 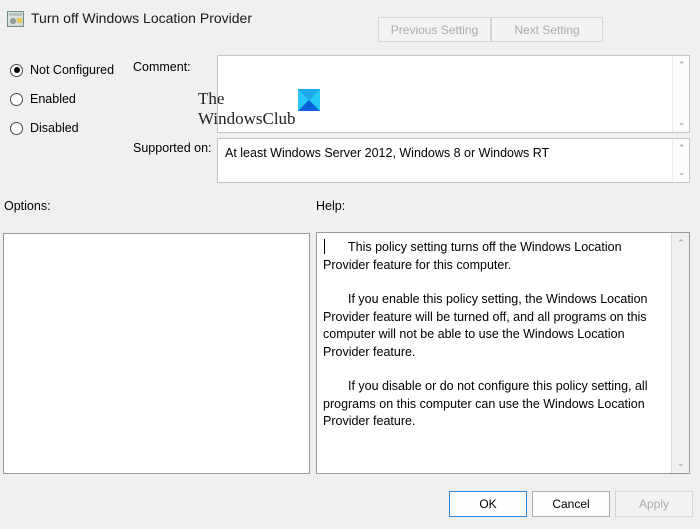 What do you see at coordinates (331, 206) in the screenshot?
I see `help-label: Help:` at bounding box center [331, 206].